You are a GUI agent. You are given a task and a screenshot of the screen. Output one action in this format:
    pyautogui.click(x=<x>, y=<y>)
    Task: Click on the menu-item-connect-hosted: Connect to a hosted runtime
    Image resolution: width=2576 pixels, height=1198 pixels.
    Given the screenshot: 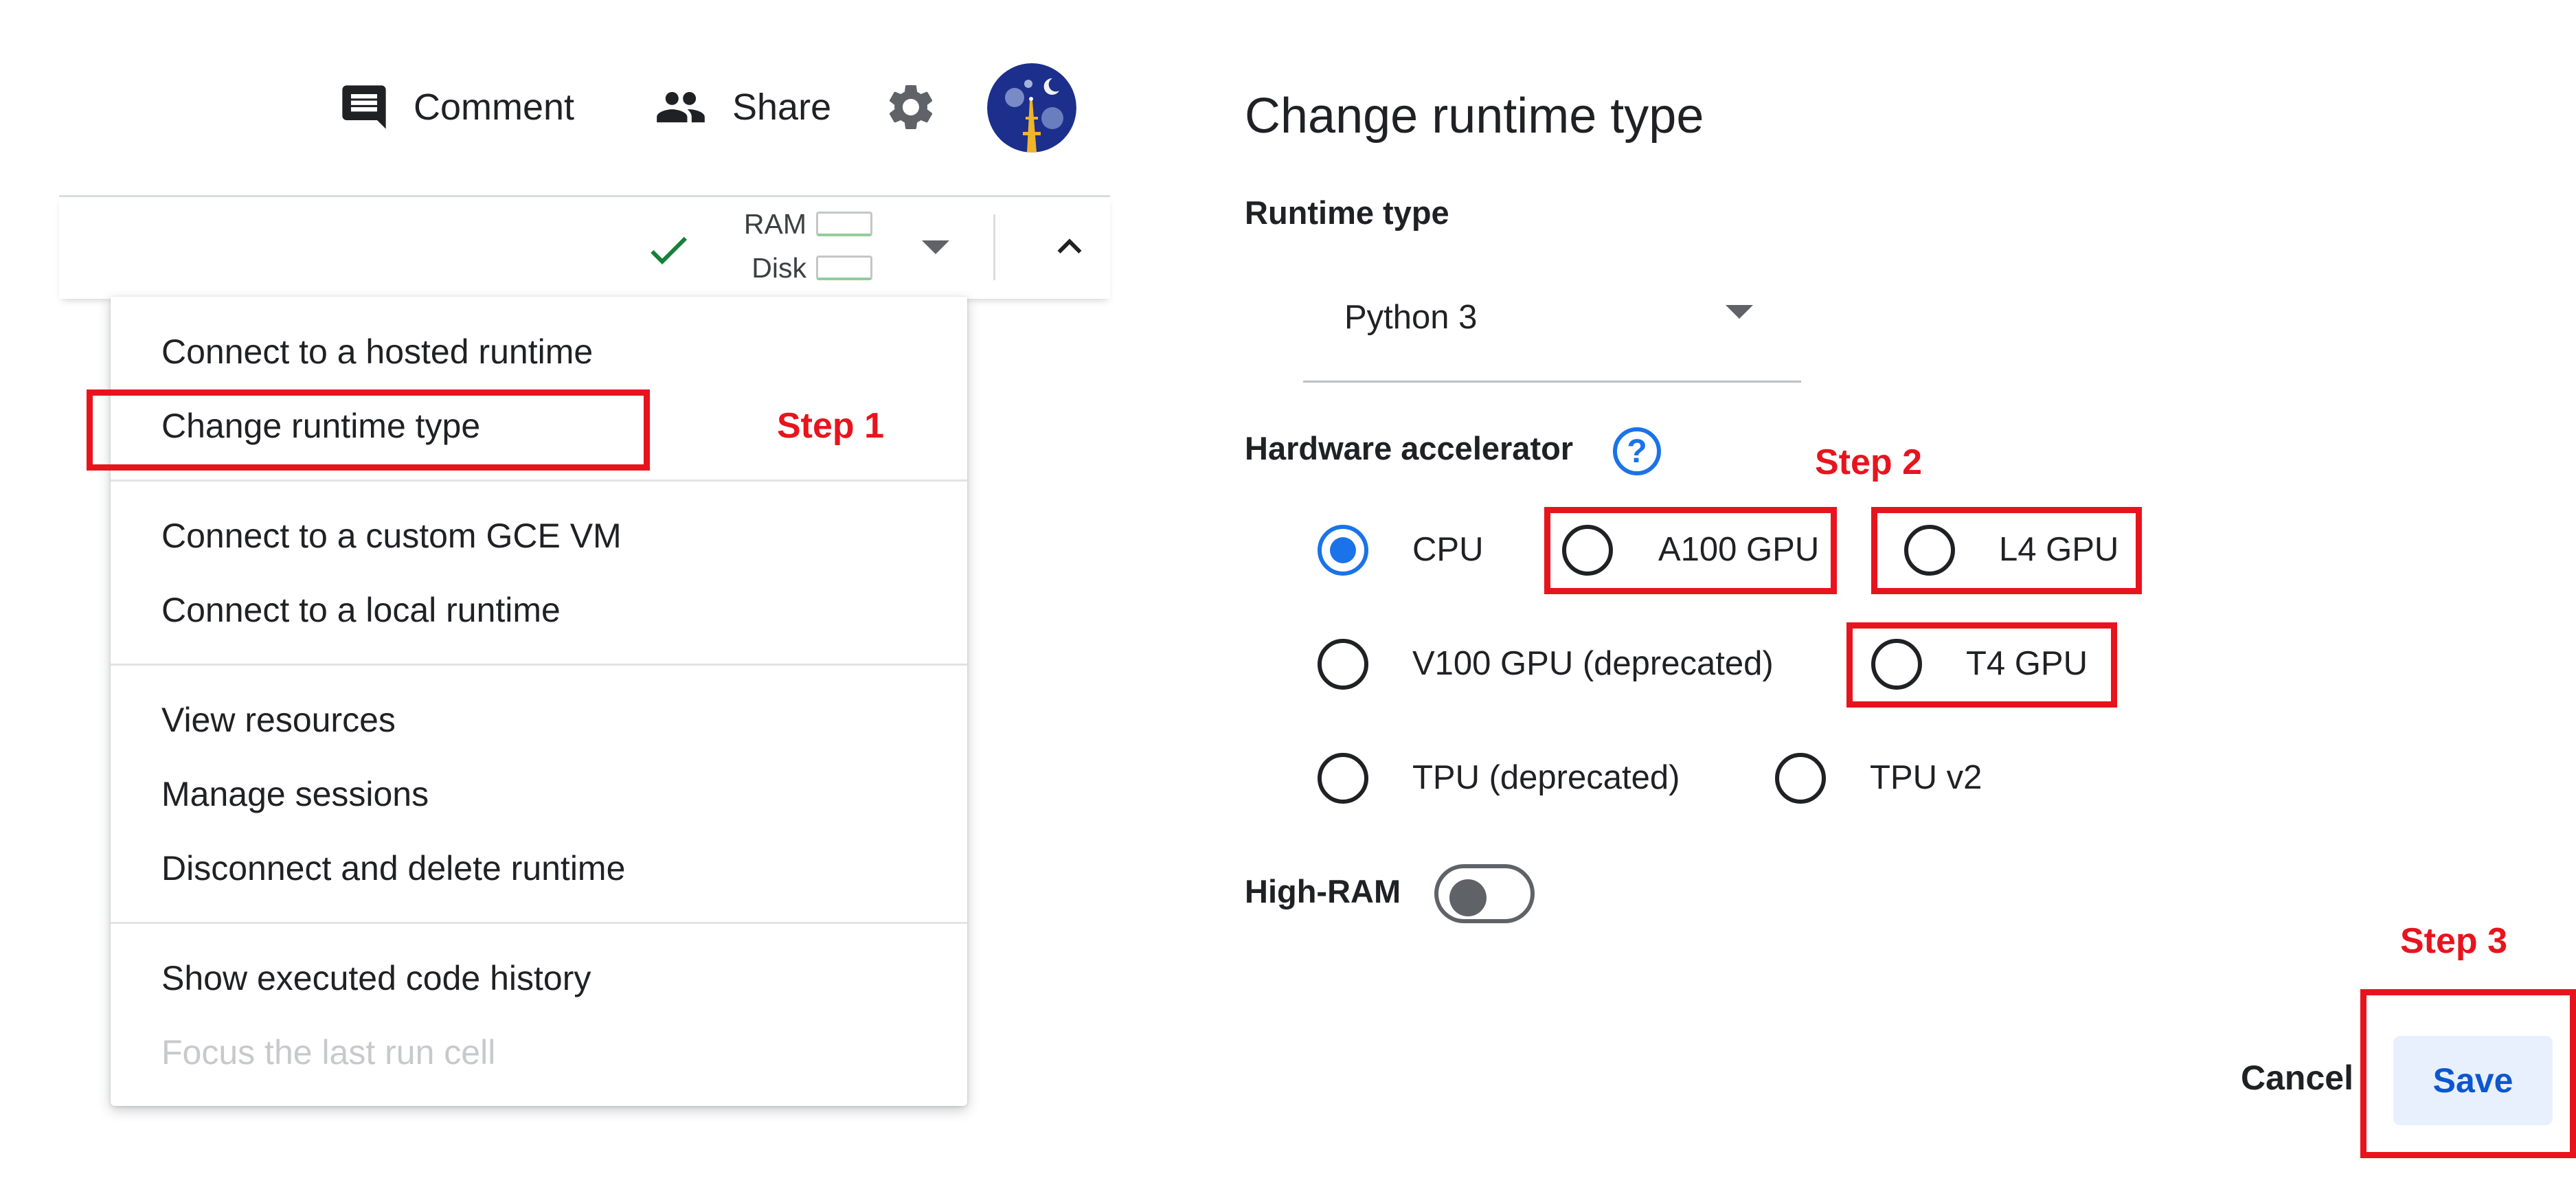 What is the action you would take?
    pyautogui.click(x=377, y=351)
    